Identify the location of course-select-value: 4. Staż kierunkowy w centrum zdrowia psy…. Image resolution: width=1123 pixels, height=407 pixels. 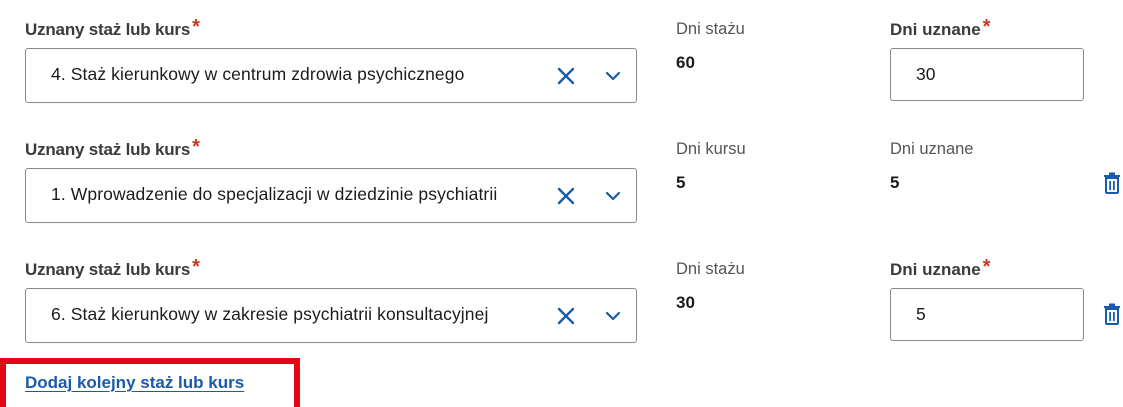
(258, 74).